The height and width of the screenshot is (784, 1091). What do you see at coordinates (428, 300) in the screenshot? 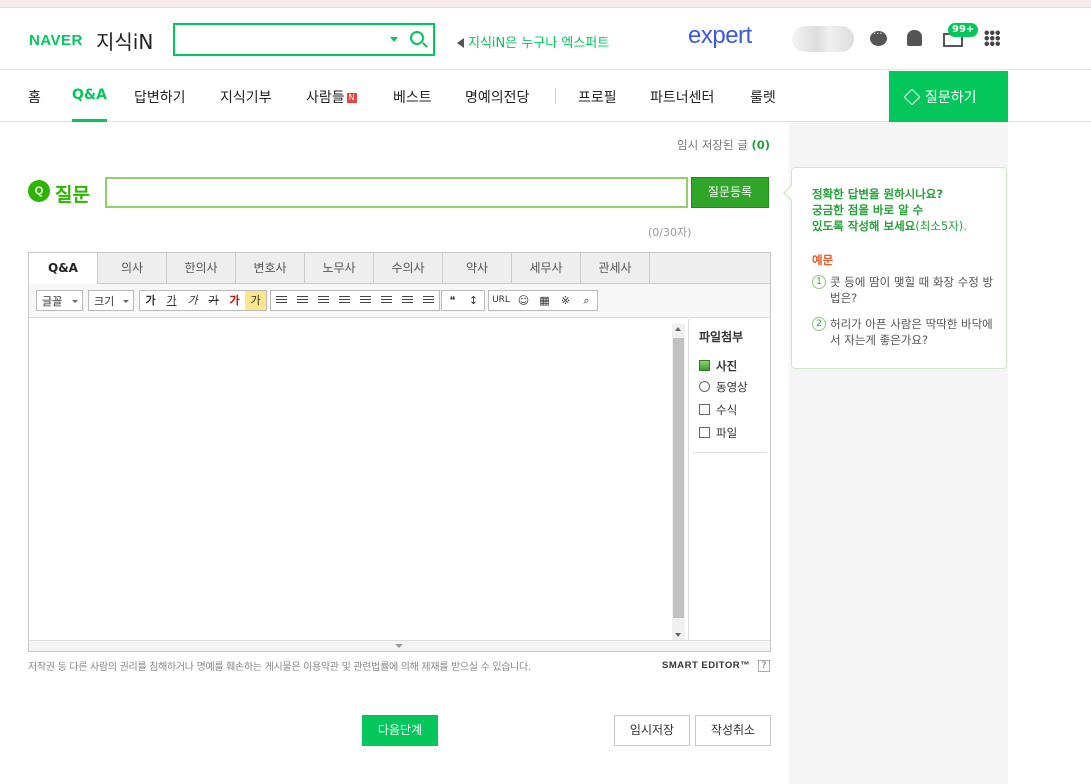
I see `indent-icon` at bounding box center [428, 300].